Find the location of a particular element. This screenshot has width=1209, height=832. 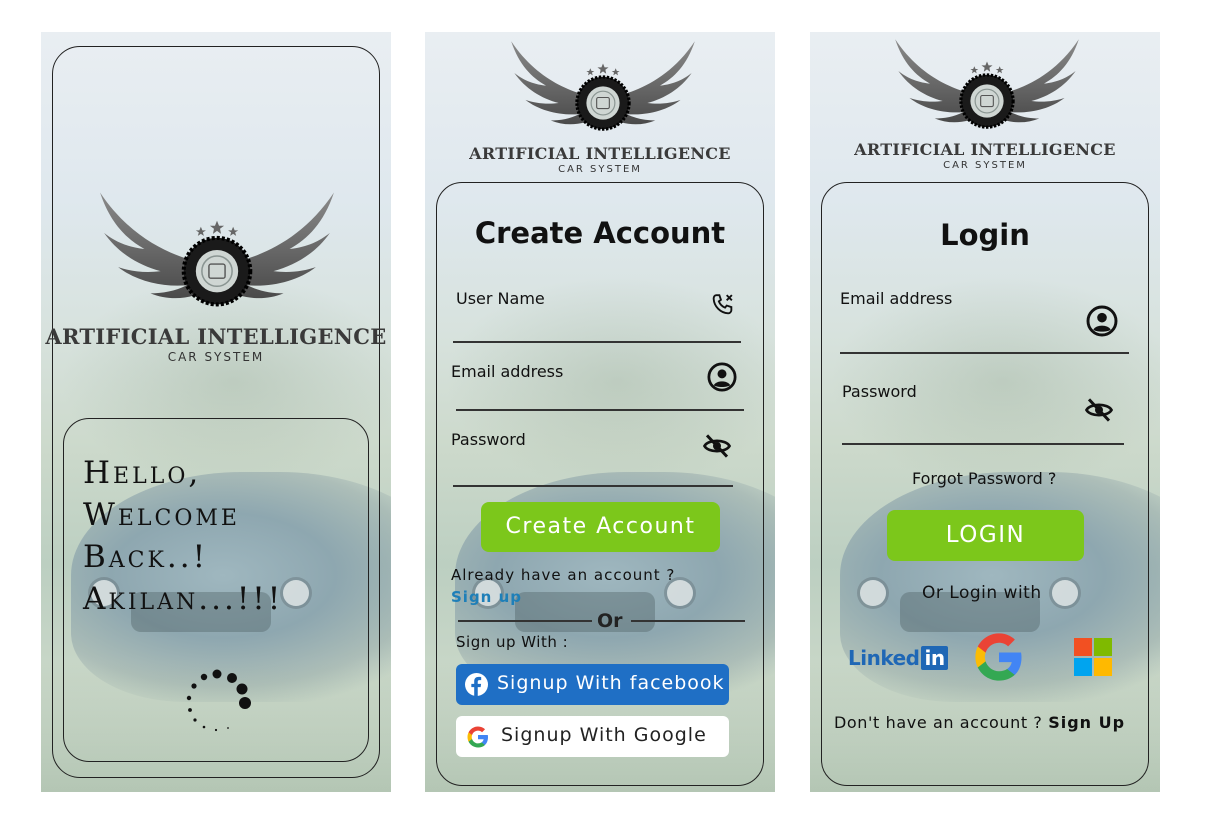

greeting-line-4: Akilan...!!! is located at coordinates (183, 599).